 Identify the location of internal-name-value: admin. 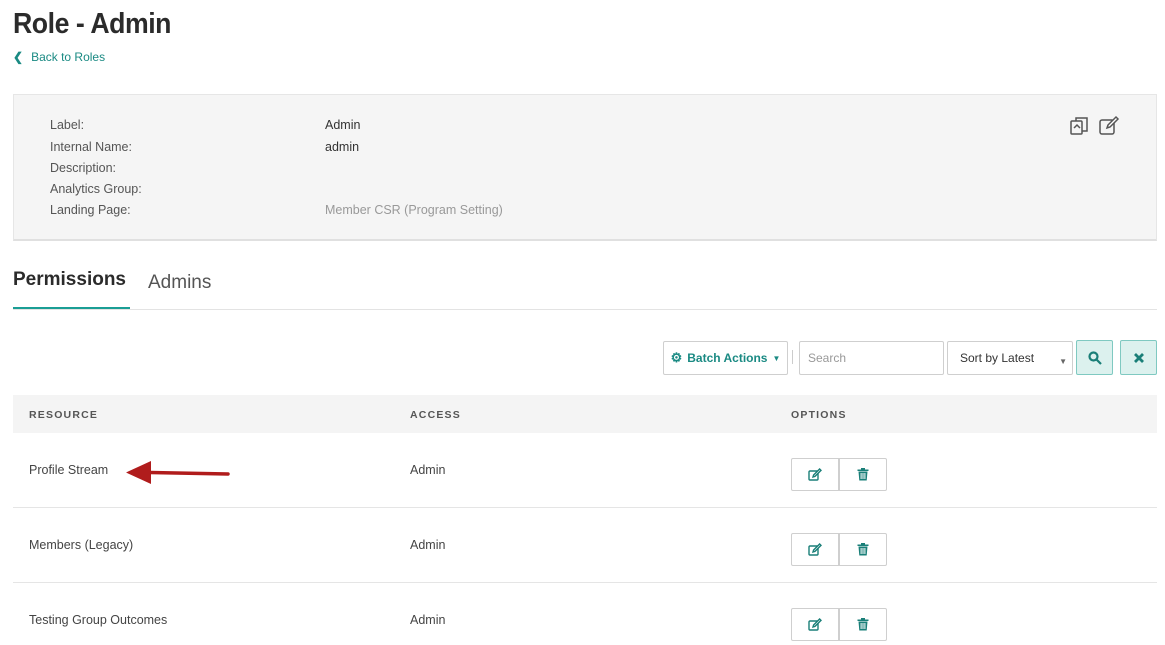
(342, 147).